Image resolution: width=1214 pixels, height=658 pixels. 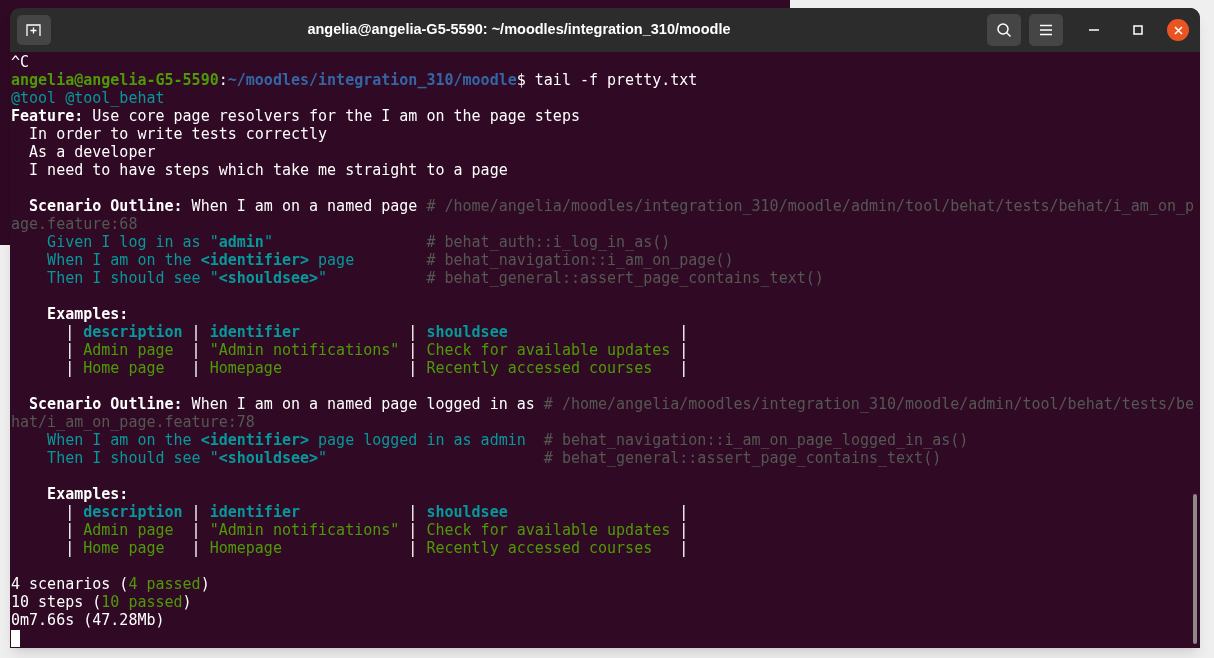 I want to click on minimize-icon, so click(x=1094, y=30).